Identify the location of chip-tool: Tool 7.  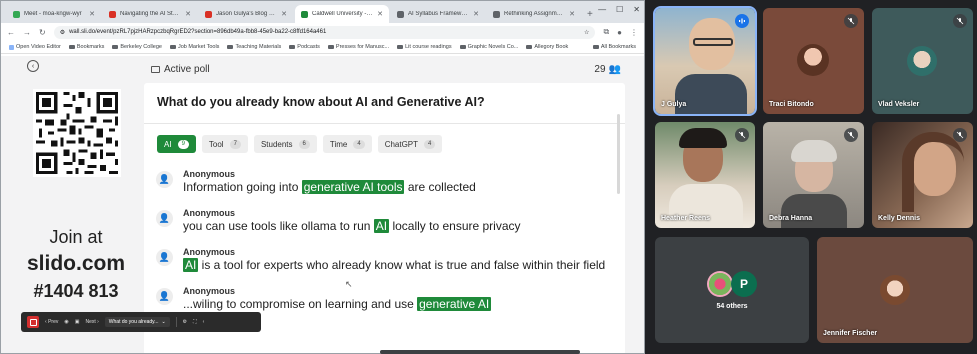
(224, 144).